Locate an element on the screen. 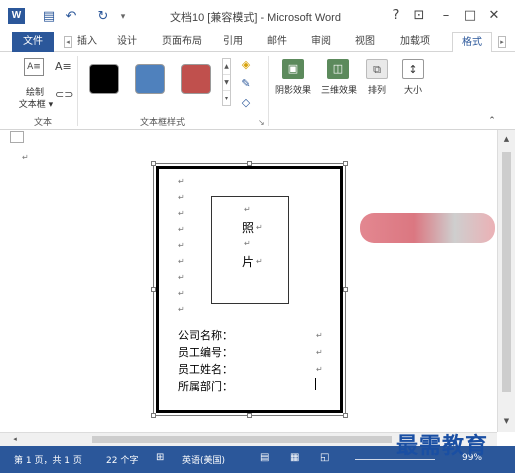  proofing-icon: ⊞ is located at coordinates (160, 457).